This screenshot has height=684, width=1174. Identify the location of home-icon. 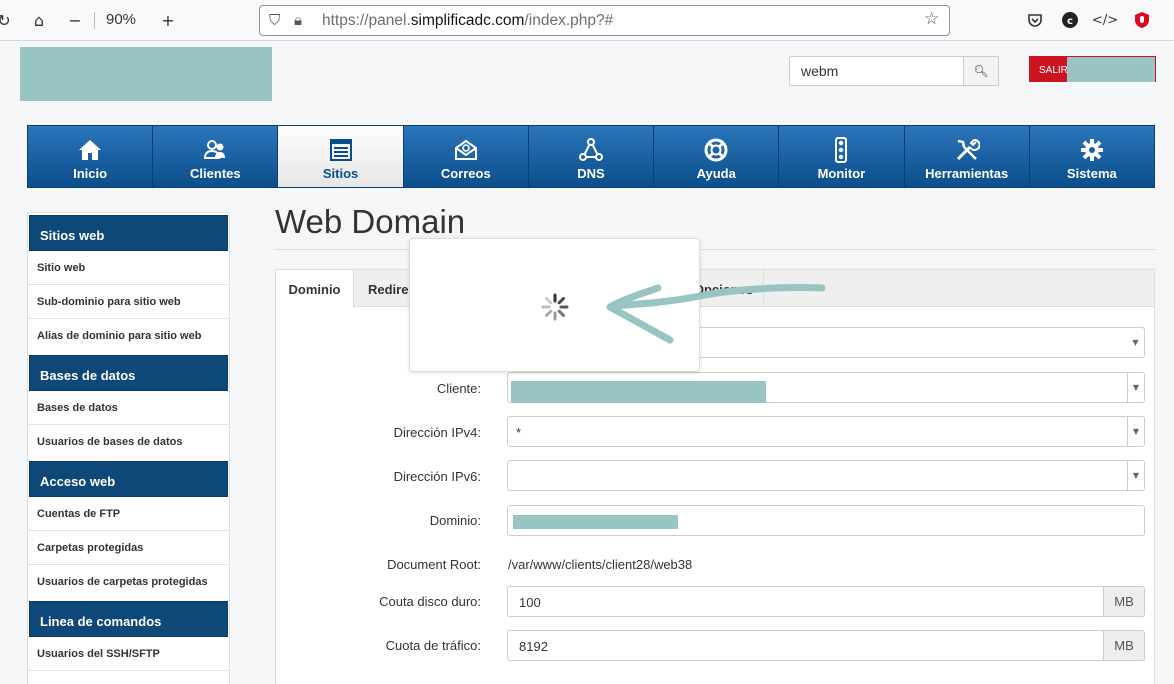
(90, 150).